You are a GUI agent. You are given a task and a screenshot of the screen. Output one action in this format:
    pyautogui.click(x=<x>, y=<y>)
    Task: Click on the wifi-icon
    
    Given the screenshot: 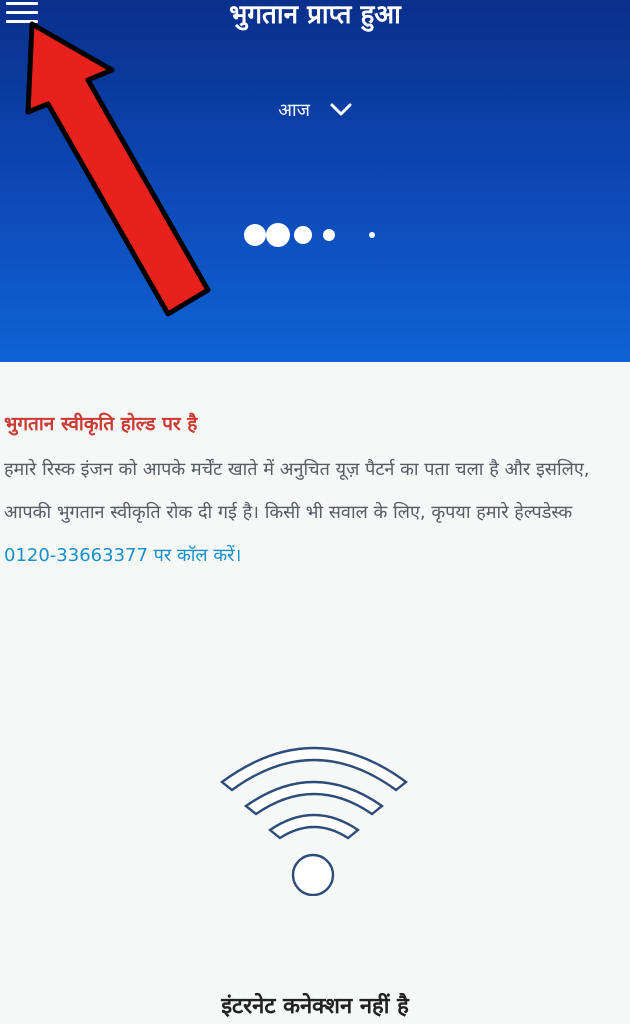 What is the action you would take?
    pyautogui.click(x=314, y=821)
    